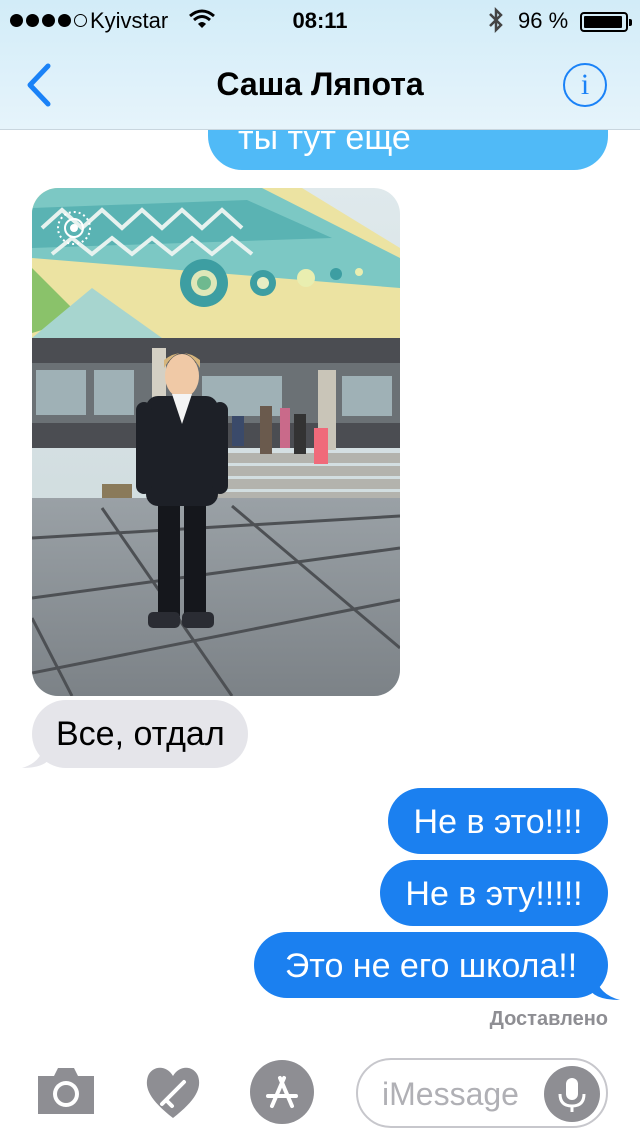  I want to click on message-bubble-outgoing: Это не его школа!!, so click(431, 965).